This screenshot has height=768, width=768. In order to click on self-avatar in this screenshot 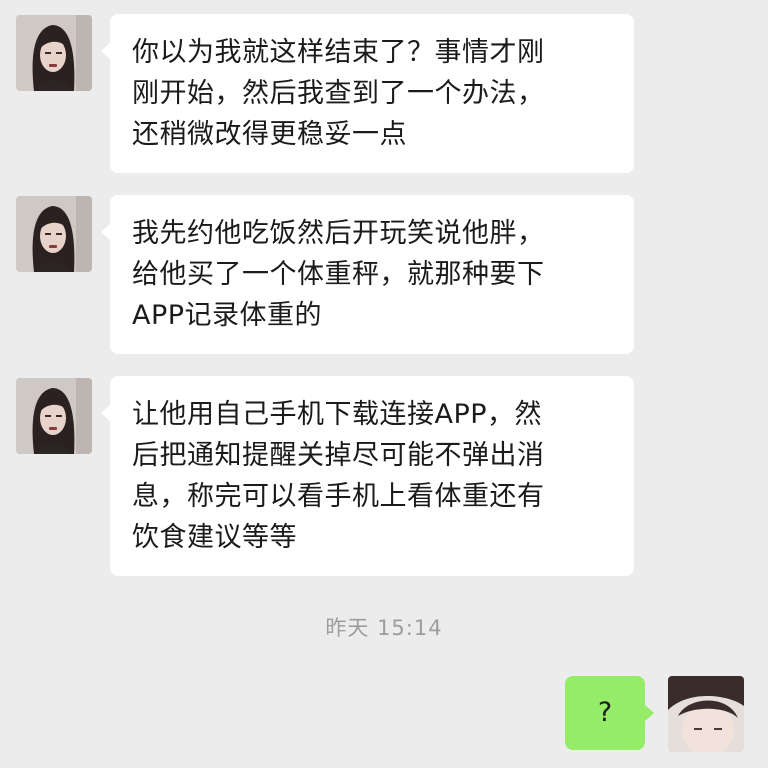, I will do `click(706, 714)`.